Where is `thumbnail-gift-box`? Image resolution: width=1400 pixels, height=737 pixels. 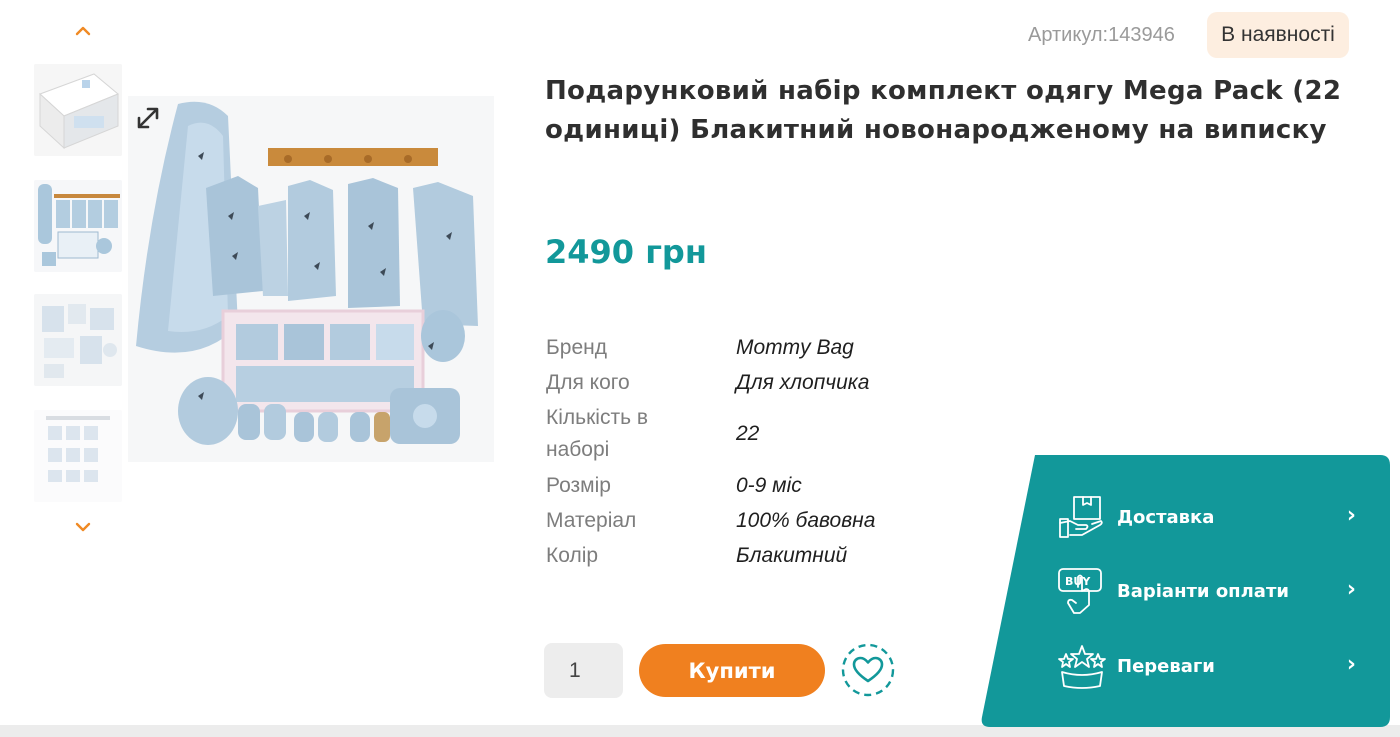 thumbnail-gift-box is located at coordinates (78, 110).